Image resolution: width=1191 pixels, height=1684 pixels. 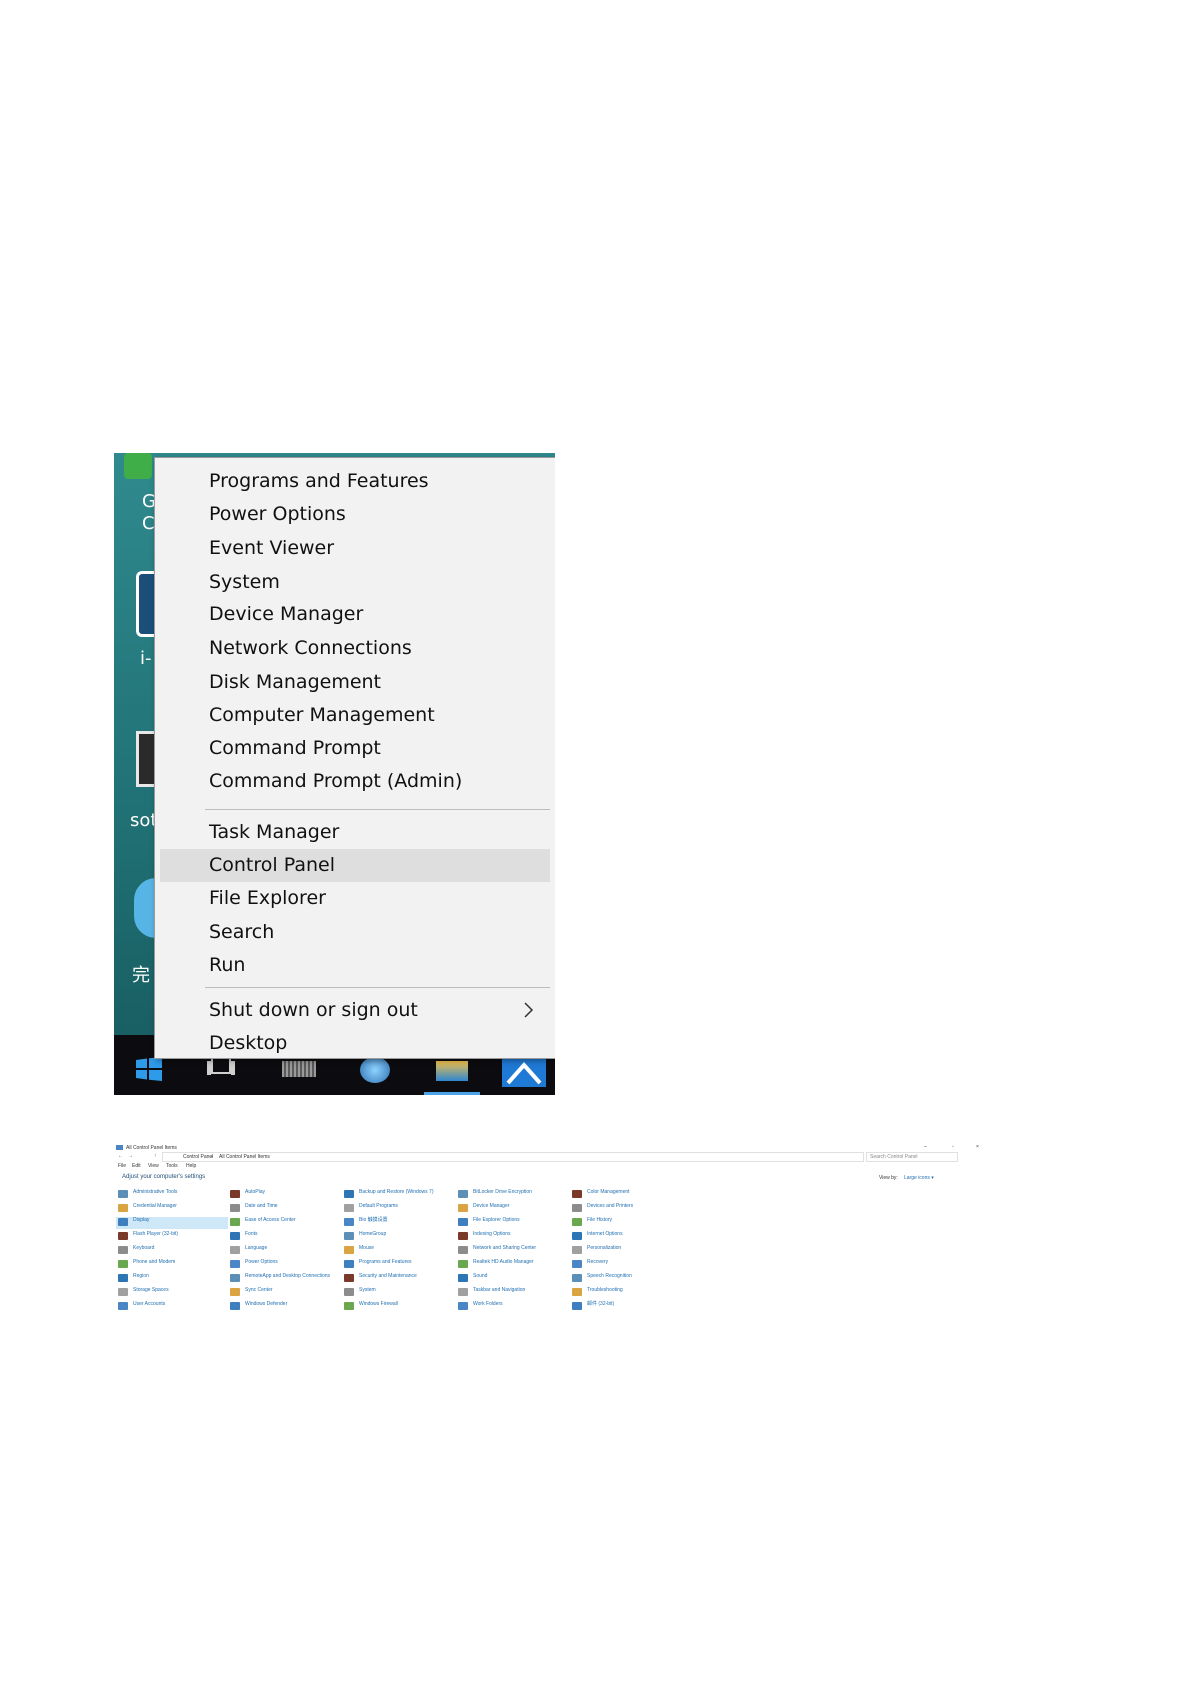 What do you see at coordinates (502, 1192) in the screenshot?
I see `cp-item-label: BitLocker Drive Encryption` at bounding box center [502, 1192].